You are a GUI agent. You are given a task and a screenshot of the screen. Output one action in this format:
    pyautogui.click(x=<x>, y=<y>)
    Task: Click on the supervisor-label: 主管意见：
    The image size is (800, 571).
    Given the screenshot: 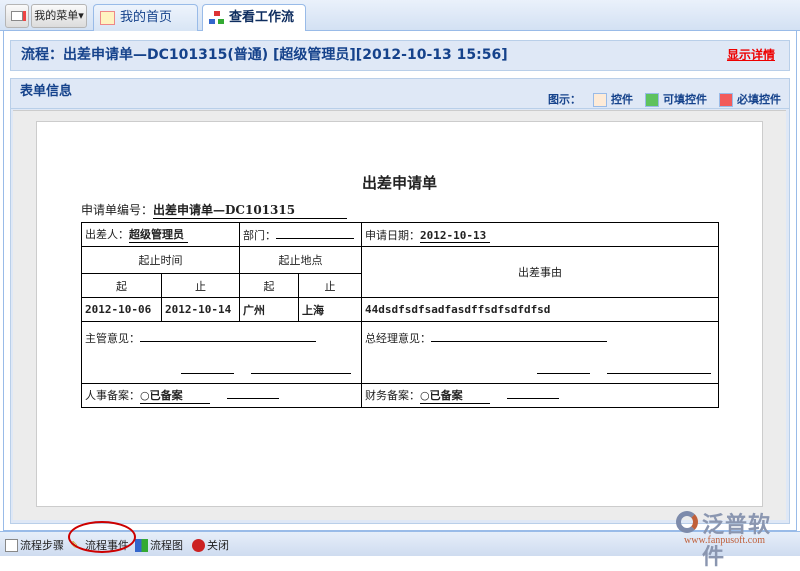 What is the action you would take?
    pyautogui.click(x=112, y=338)
    